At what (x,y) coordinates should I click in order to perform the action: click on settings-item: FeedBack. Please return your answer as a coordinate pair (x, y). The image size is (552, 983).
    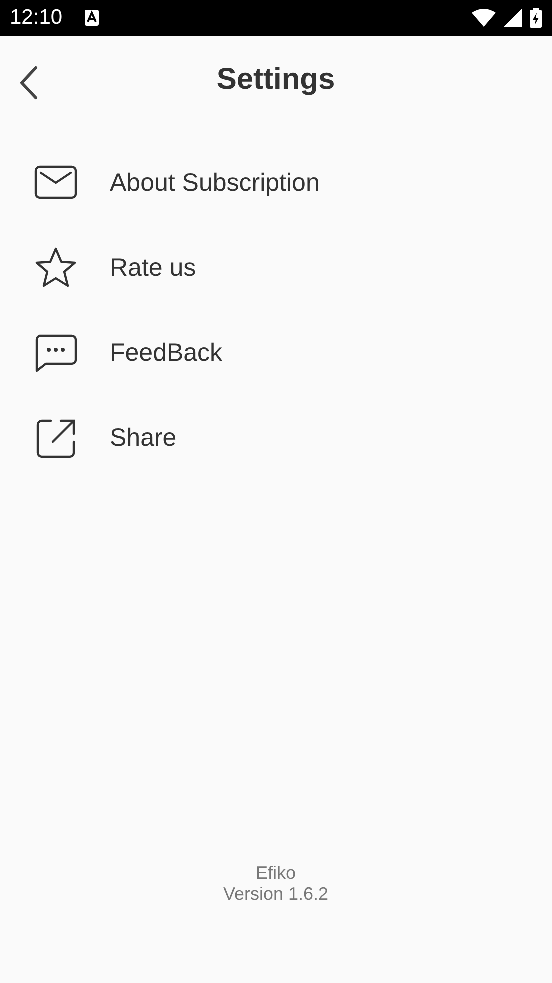
    Looking at the image, I should click on (166, 353).